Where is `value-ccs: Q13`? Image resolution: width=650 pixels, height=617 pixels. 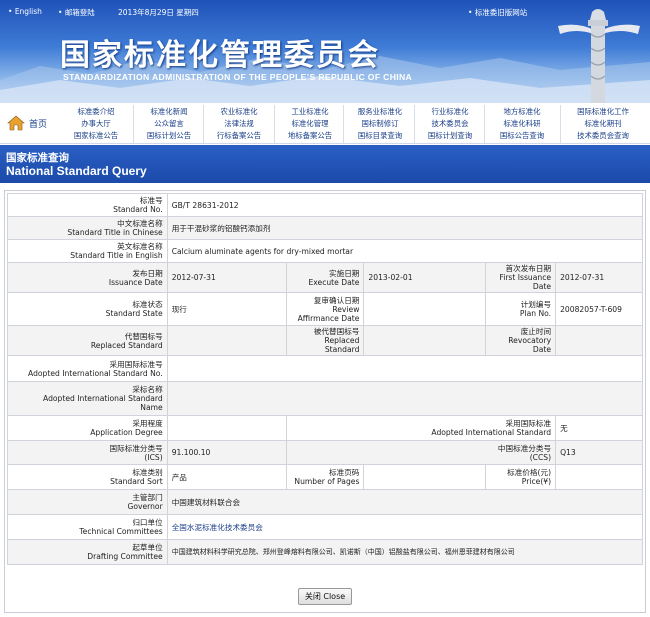
value-ccs: Q13 is located at coordinates (599, 452).